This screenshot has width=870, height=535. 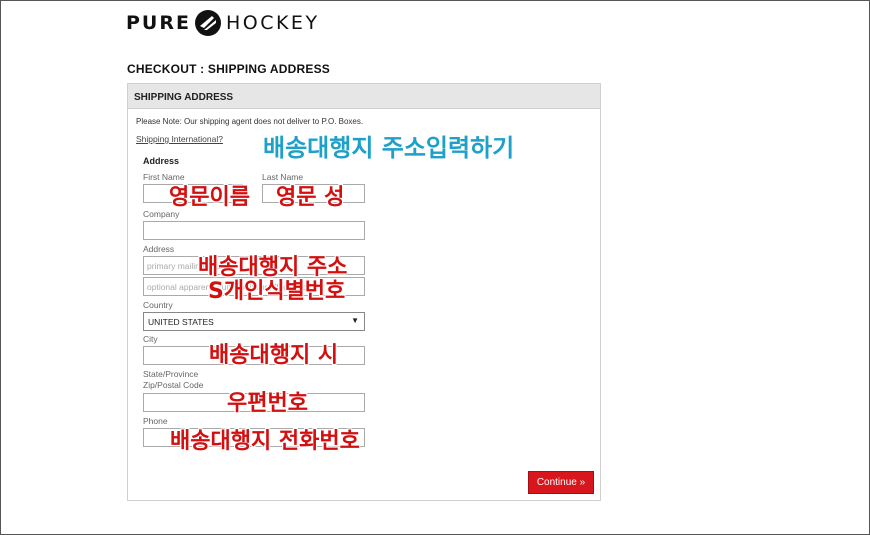 I want to click on country-label: Country, so click(x=158, y=305).